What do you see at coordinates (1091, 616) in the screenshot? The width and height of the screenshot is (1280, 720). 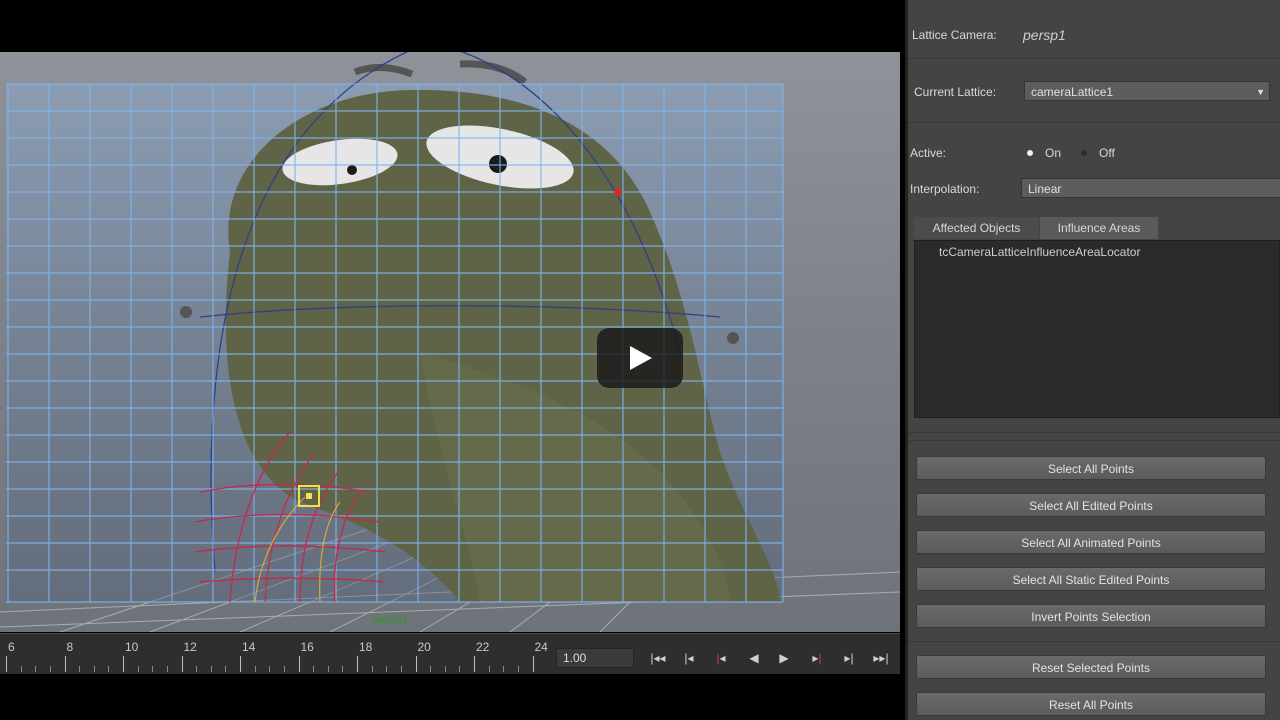 I see `invert-points-selection-button: Invert Points Selection` at bounding box center [1091, 616].